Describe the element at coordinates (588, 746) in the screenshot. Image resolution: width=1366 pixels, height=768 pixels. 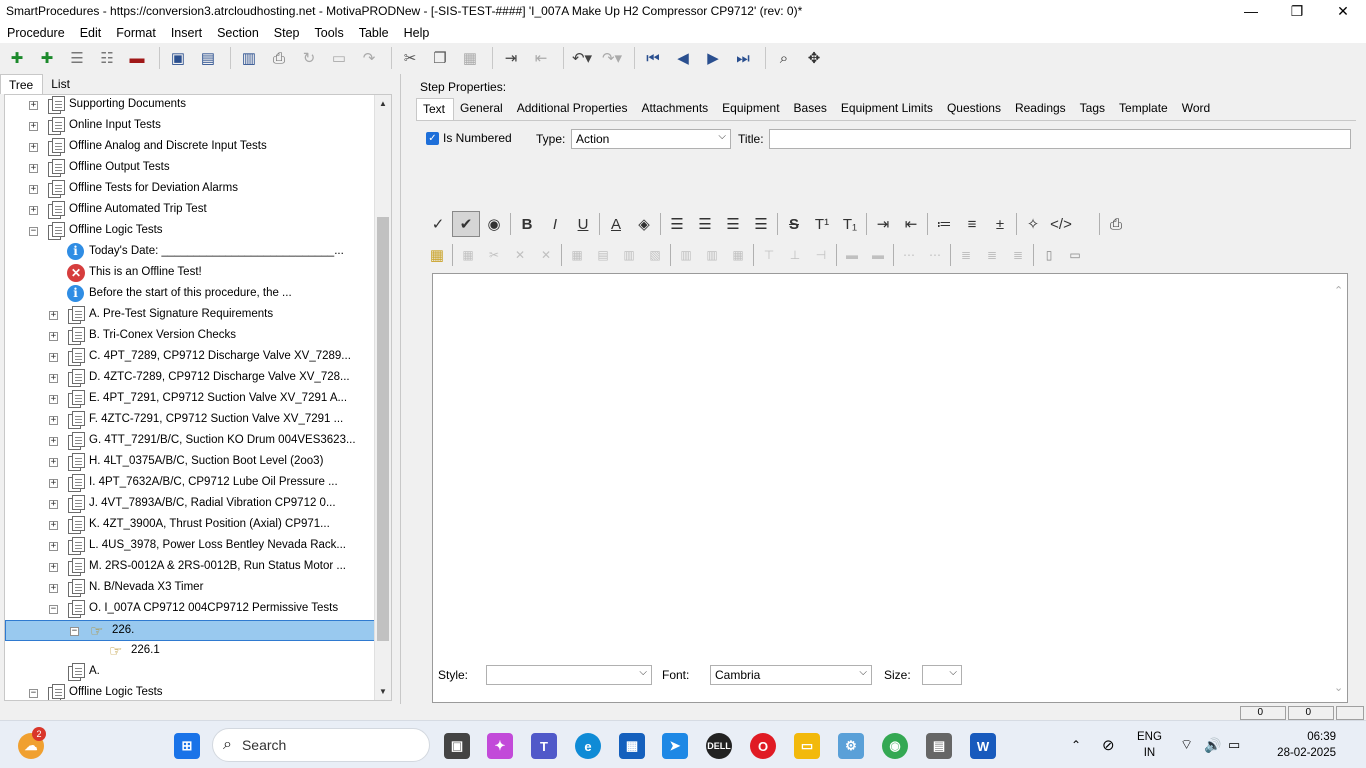
I see `edge-icon: e` at that location.